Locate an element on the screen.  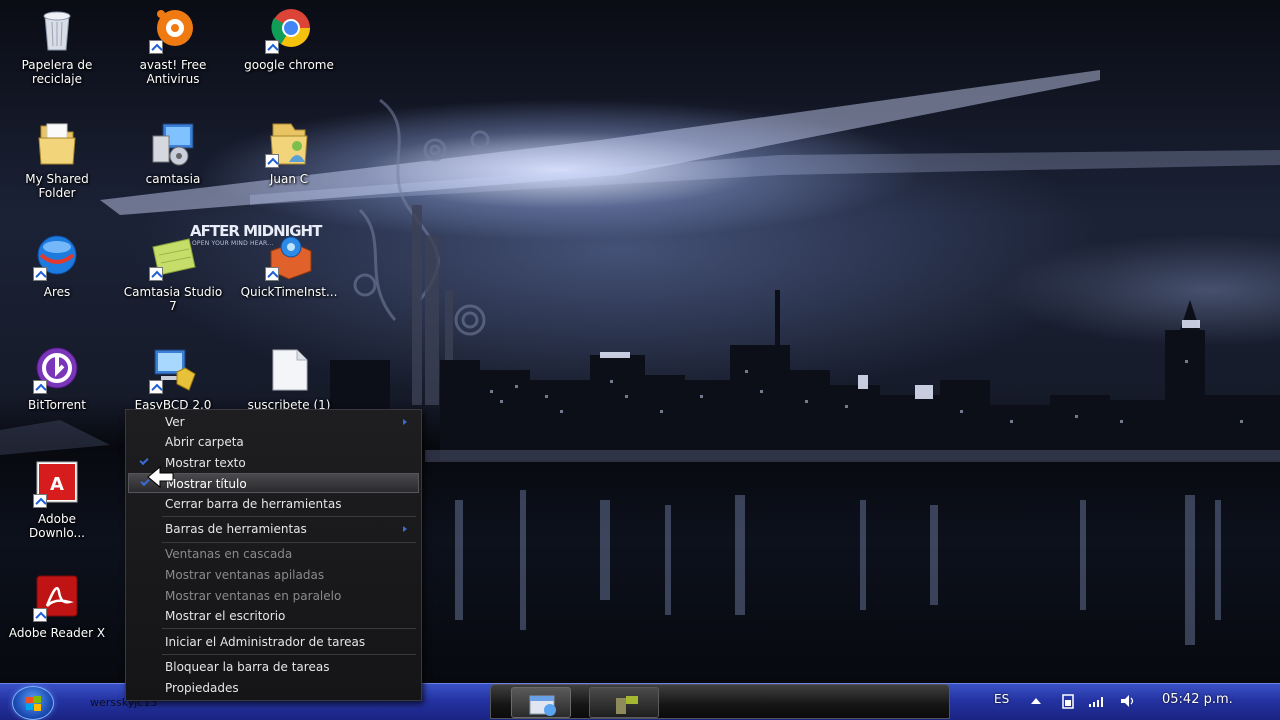
menu-item-label: Mostrar texto is located at coordinates (205, 463).